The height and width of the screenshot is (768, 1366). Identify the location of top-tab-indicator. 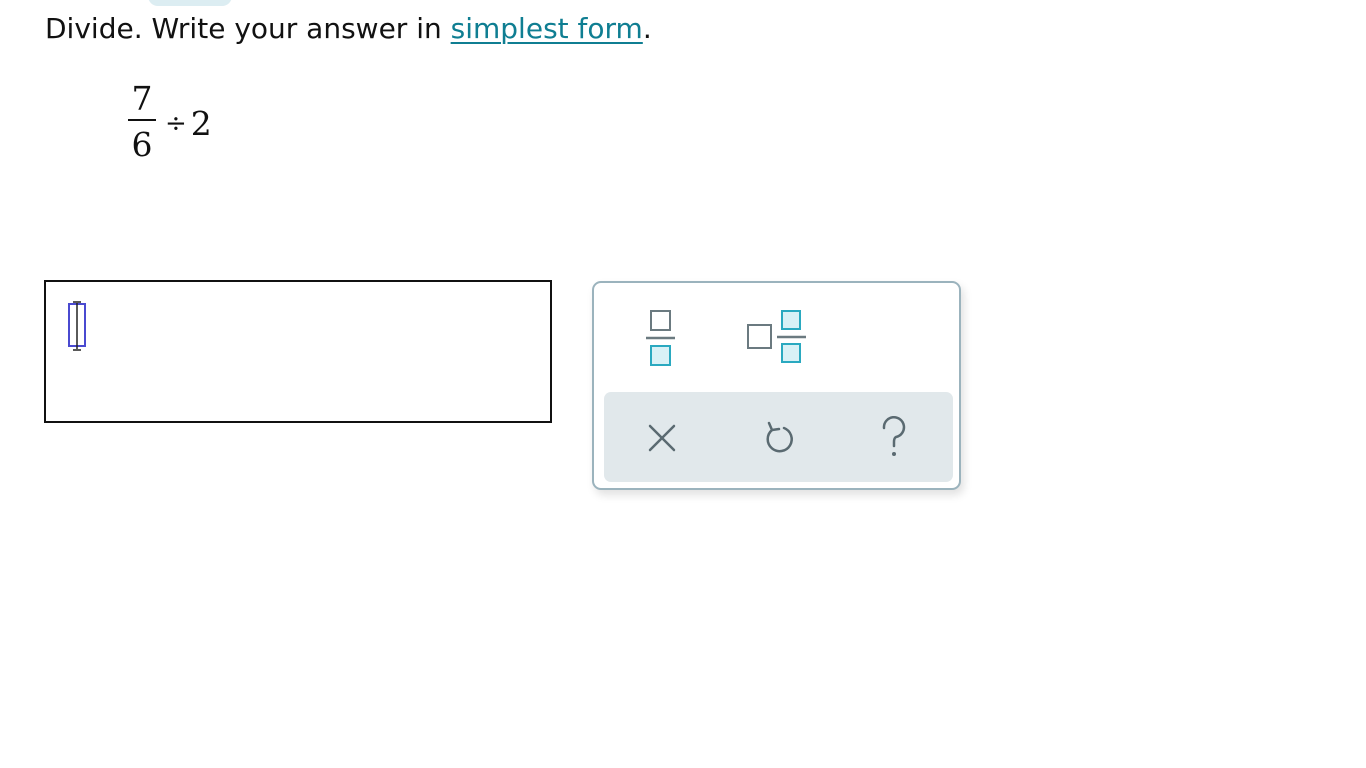
(190, 3).